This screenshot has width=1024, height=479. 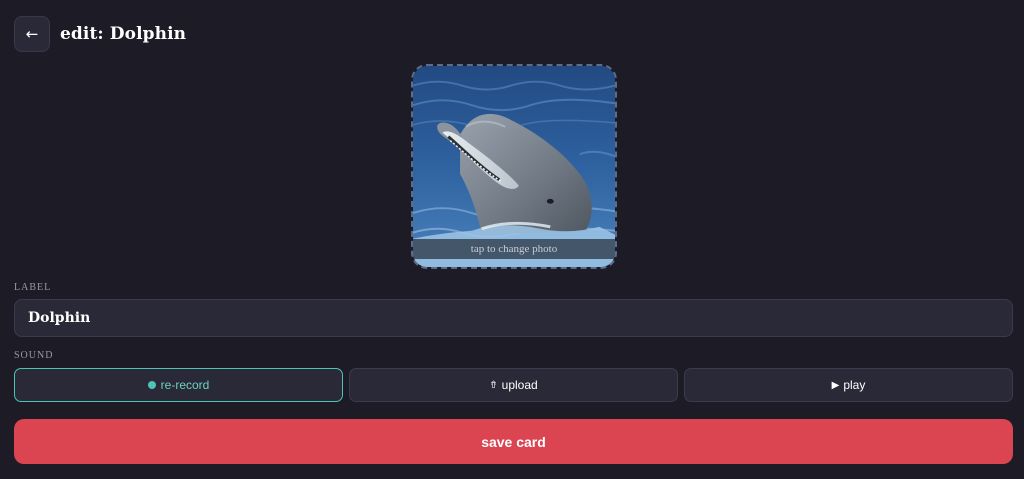 I want to click on photo-picker: tap to change photo, so click(x=514, y=166).